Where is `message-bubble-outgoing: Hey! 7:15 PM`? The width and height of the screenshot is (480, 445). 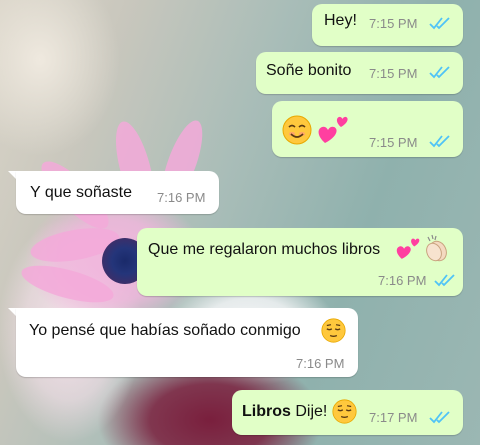
message-bubble-outgoing: Hey! 7:15 PM is located at coordinates (387, 25).